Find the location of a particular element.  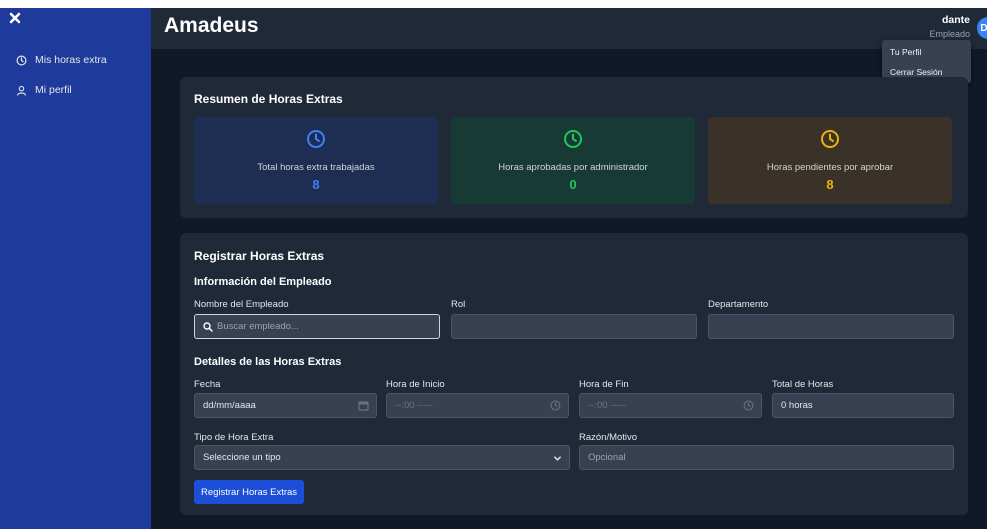

summary-title: Resumen de Horas Extras is located at coordinates (268, 99).